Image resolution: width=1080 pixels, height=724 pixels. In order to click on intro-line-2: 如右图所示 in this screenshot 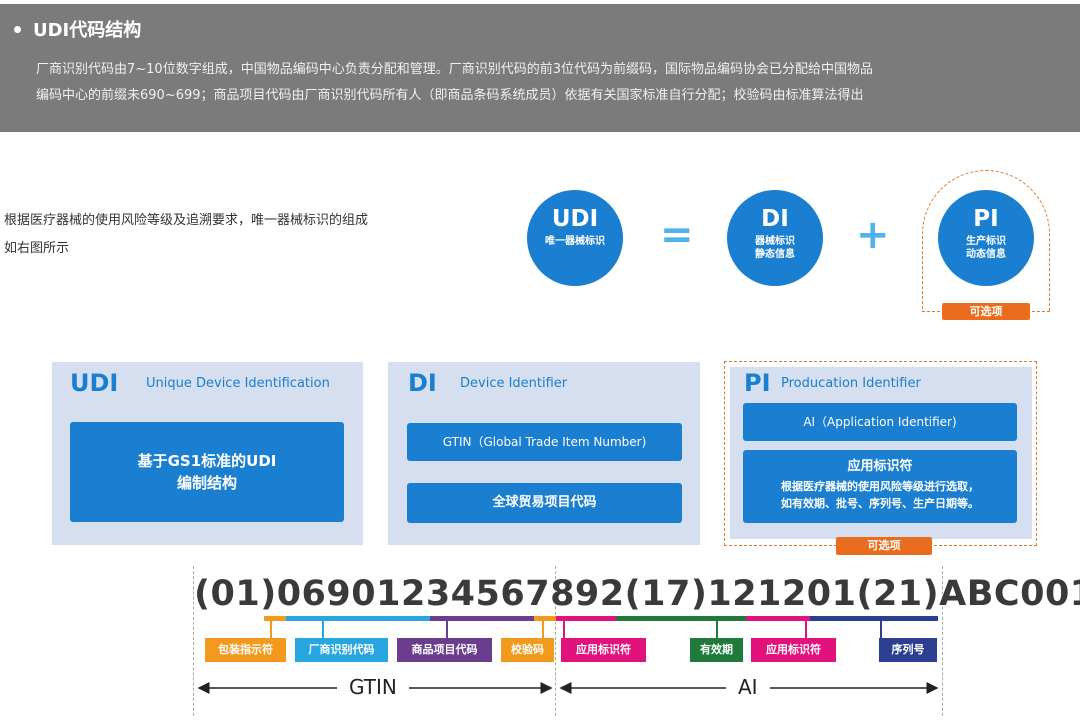, I will do `click(37, 248)`.